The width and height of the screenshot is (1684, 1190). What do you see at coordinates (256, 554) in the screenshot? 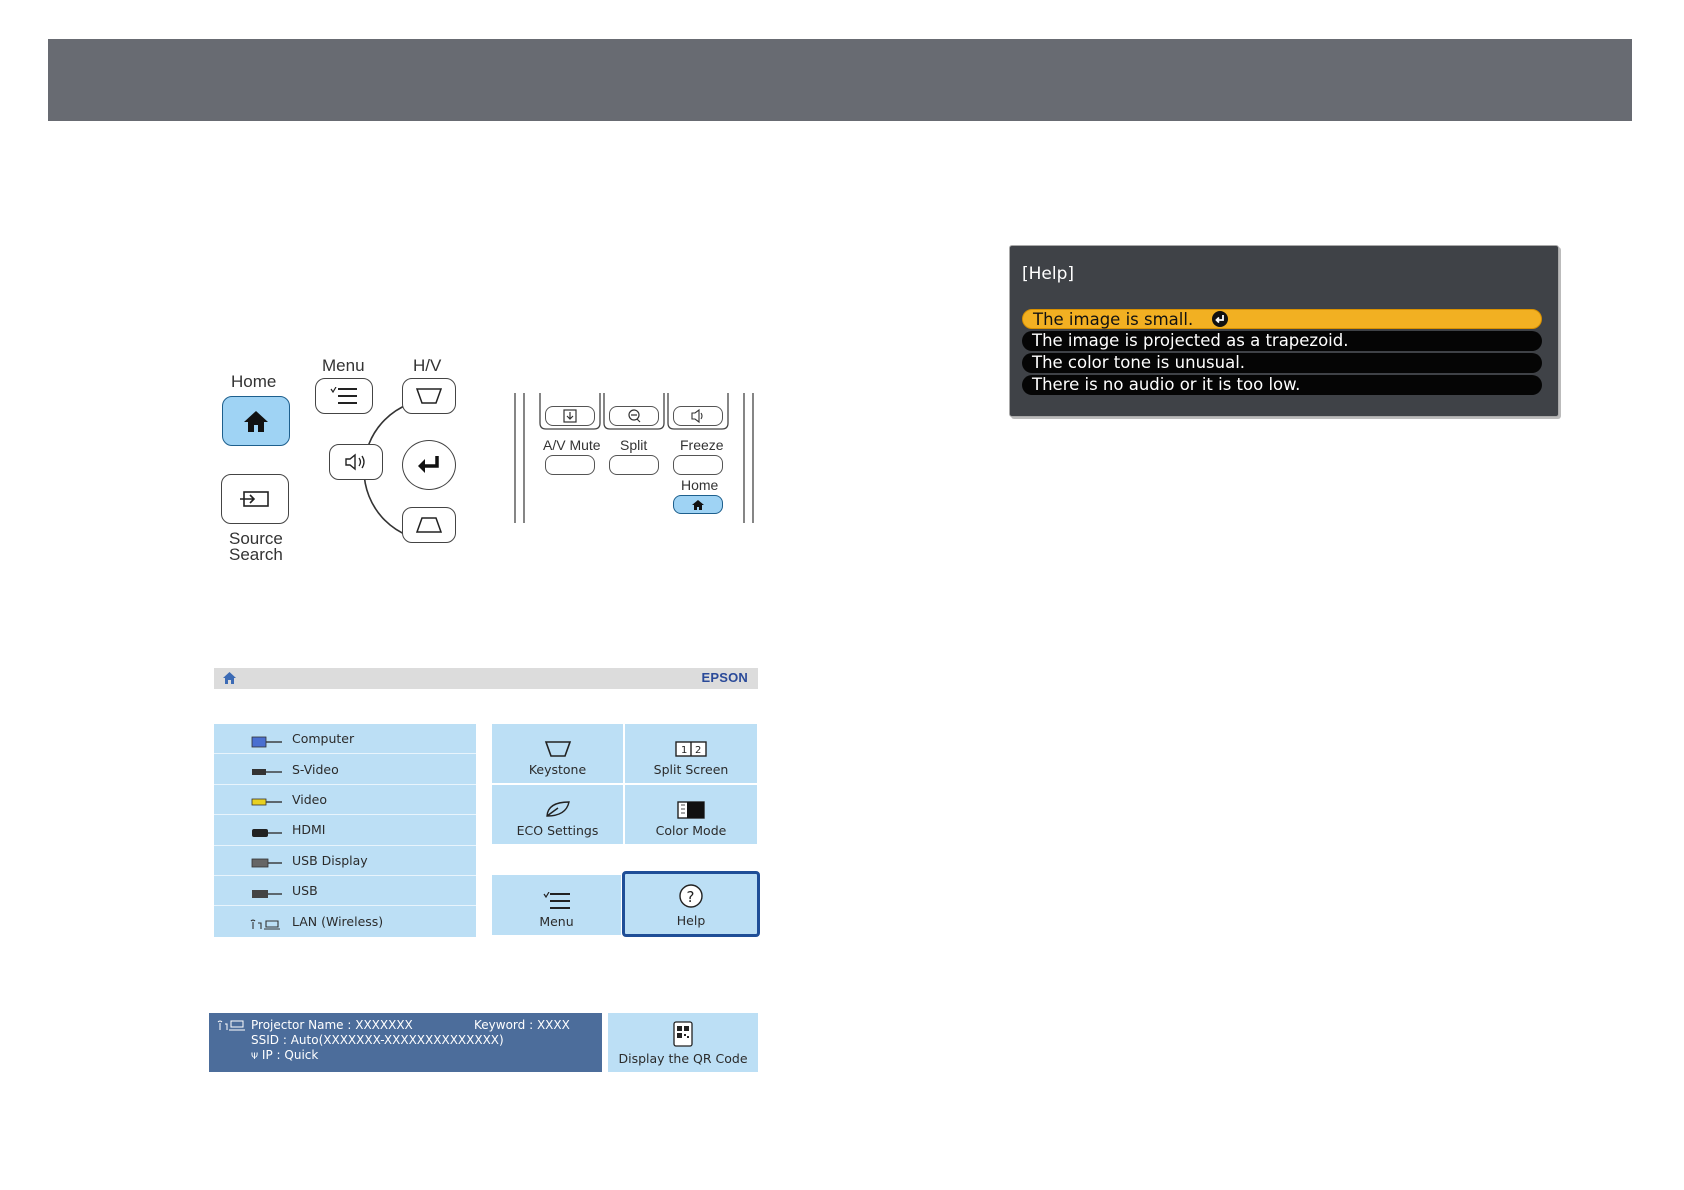
I see `source-label-line2: Search` at bounding box center [256, 554].